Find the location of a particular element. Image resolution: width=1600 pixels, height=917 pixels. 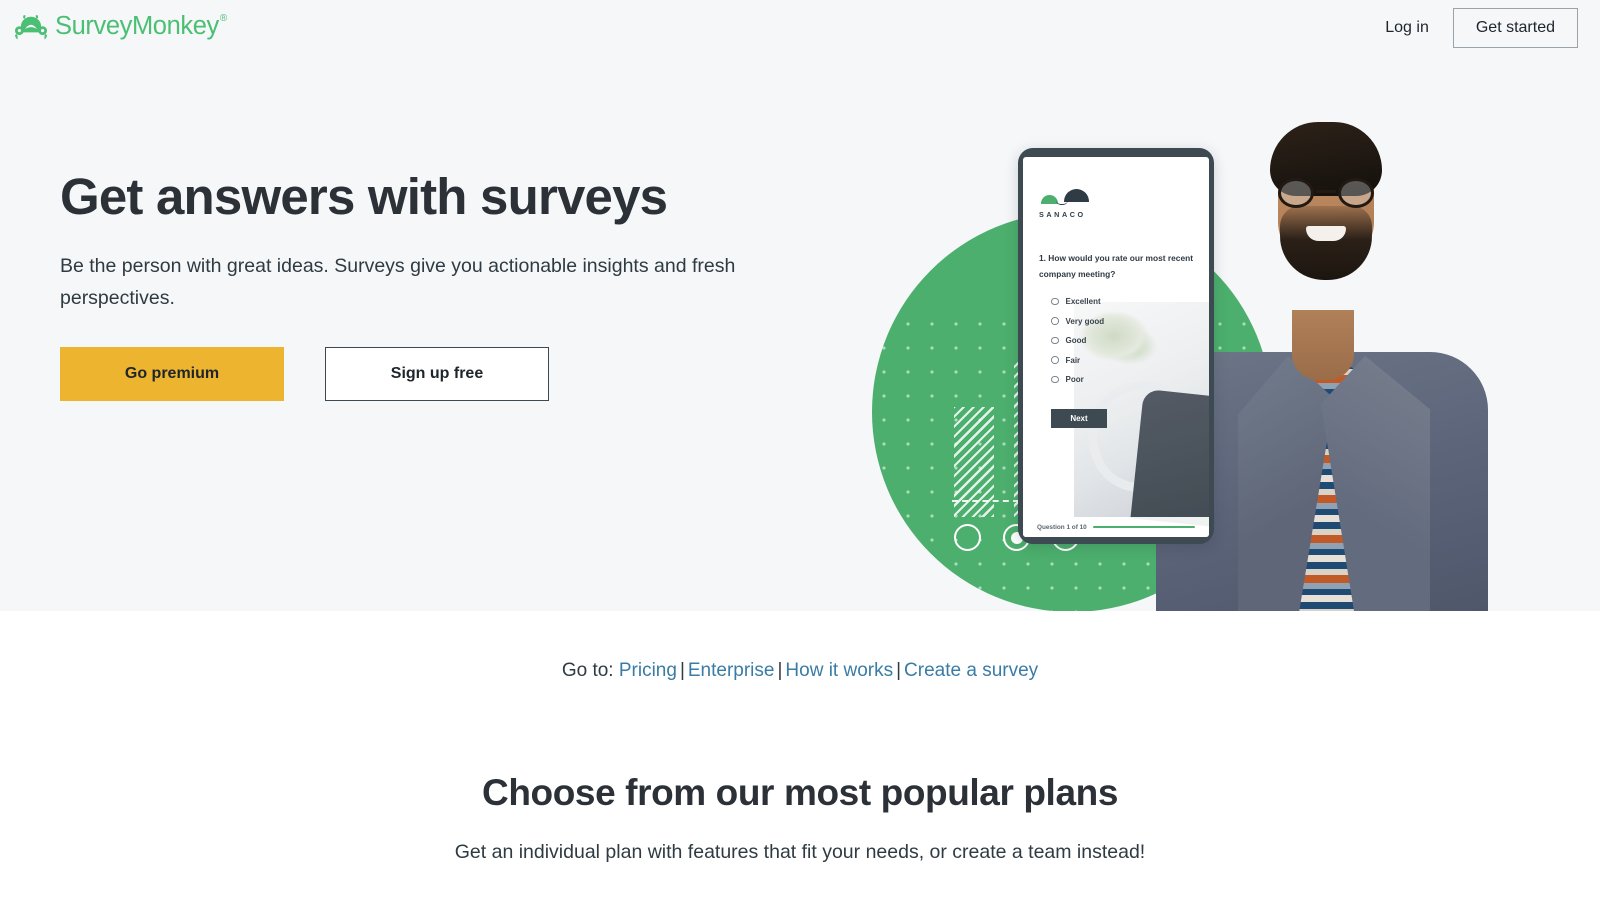

glasses-lens-right is located at coordinates (1356, 193).